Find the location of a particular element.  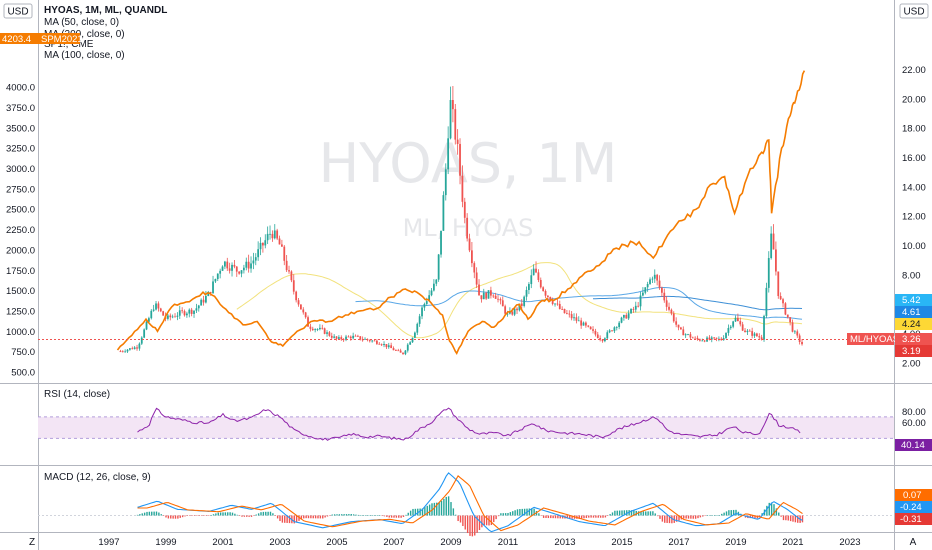

macd-title: MACD (12, 26, close, 9) is located at coordinates (97, 477).